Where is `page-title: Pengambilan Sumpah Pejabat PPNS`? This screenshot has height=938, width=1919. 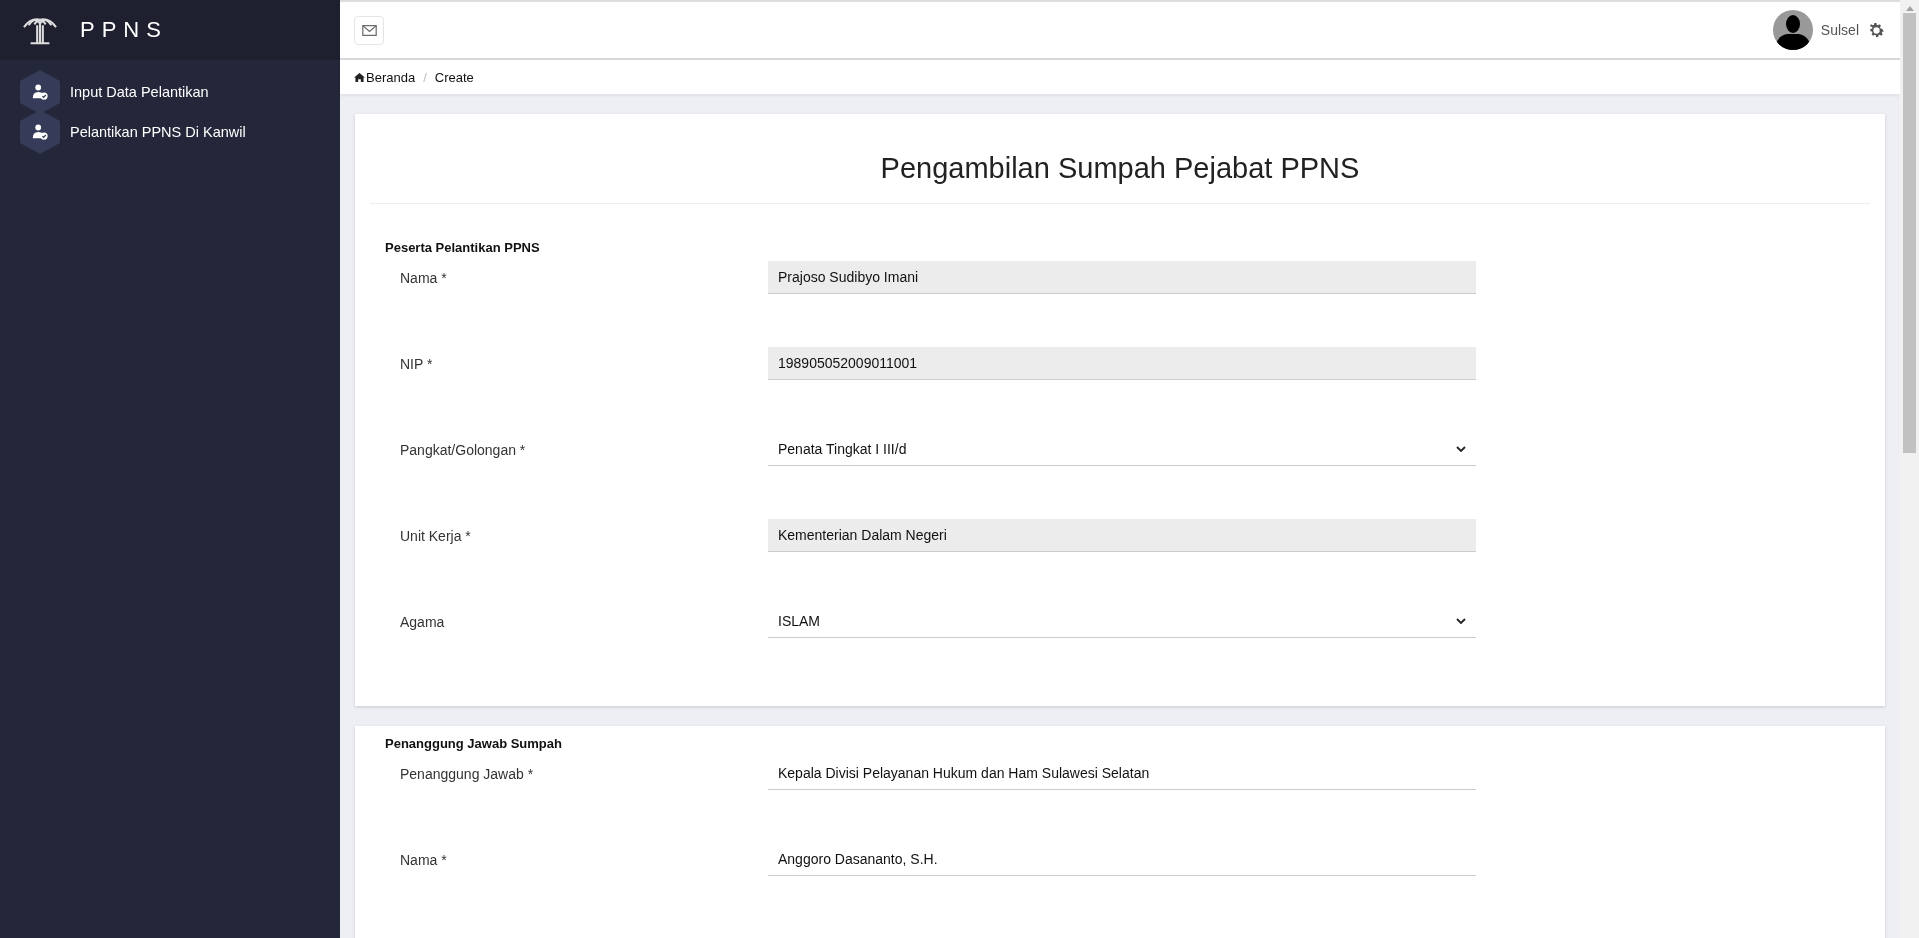 page-title: Pengambilan Sumpah Pejabat PPNS is located at coordinates (1120, 159).